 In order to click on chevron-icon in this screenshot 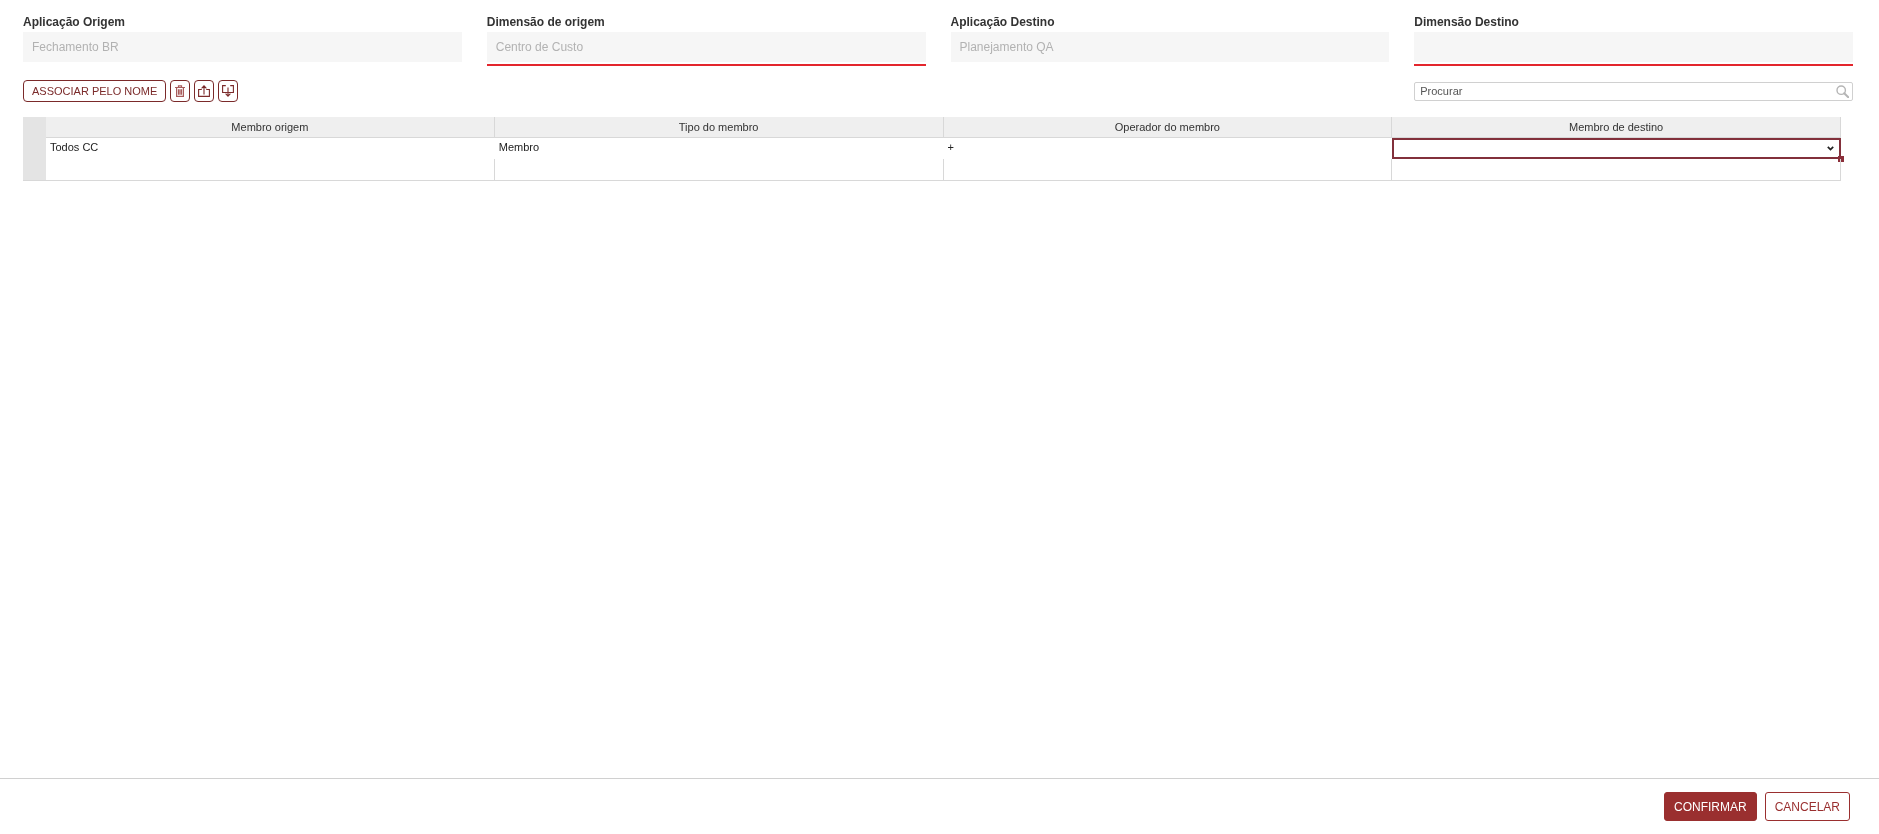, I will do `click(1830, 148)`.